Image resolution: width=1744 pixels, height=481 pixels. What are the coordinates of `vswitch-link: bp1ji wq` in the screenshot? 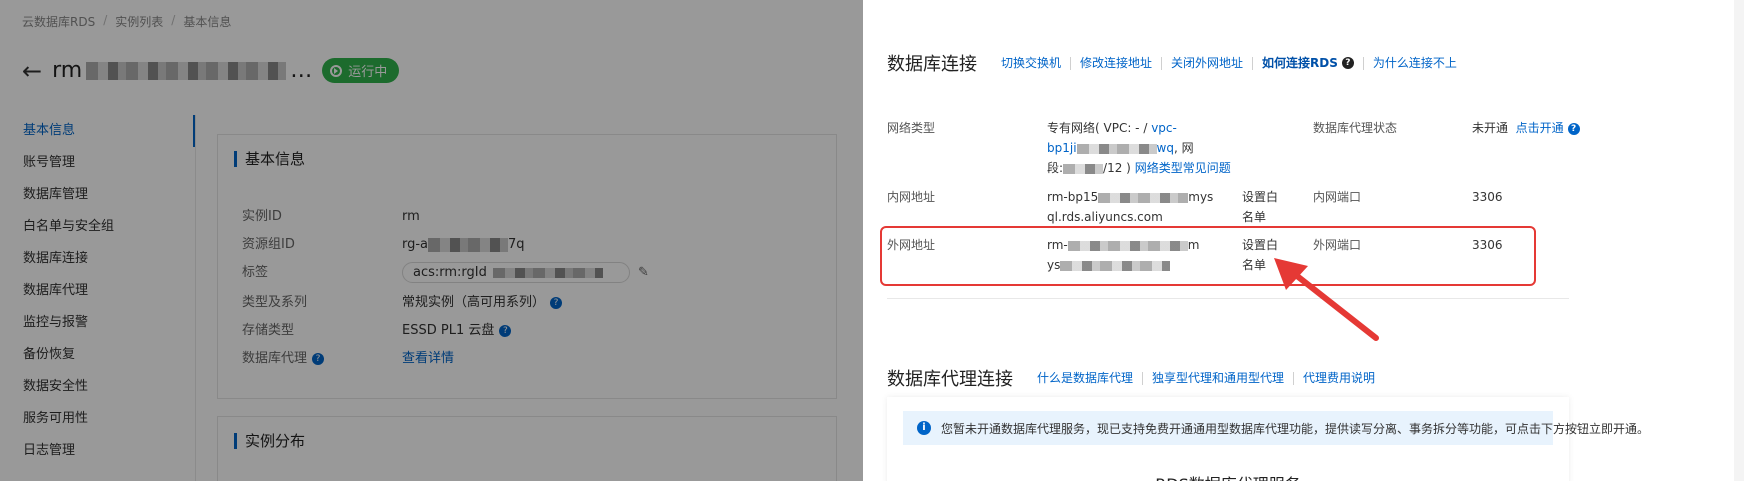 It's located at (1110, 148).